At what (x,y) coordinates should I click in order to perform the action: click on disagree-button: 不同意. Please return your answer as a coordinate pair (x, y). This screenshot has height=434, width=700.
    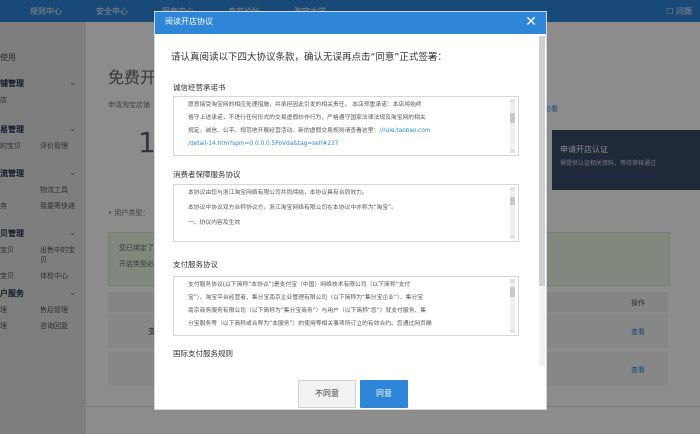
    Looking at the image, I should click on (327, 394).